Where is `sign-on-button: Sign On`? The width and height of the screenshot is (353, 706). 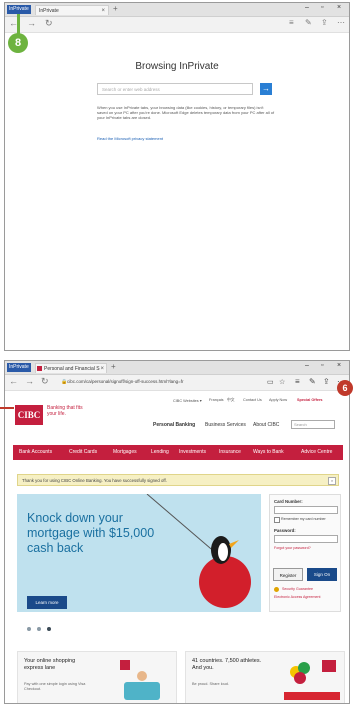
sign-on-button: Sign On is located at coordinates (322, 574).